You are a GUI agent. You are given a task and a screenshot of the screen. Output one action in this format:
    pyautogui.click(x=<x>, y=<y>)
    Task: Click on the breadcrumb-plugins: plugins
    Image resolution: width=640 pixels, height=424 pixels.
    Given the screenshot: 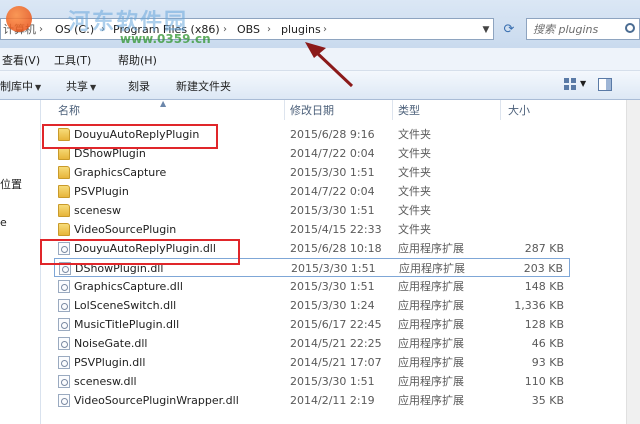 What is the action you would take?
    pyautogui.click(x=301, y=30)
    